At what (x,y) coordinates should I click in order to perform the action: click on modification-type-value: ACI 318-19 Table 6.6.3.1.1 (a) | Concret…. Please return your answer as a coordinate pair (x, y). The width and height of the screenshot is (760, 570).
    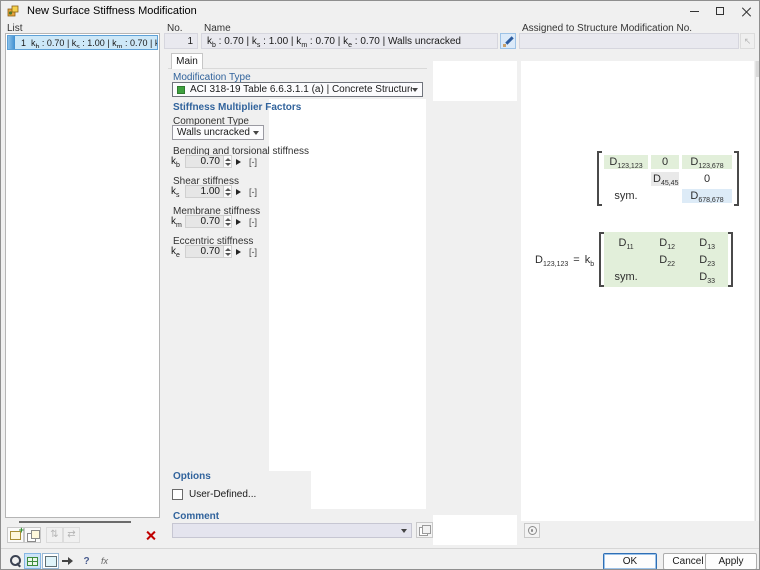
    Looking at the image, I should click on (301, 89).